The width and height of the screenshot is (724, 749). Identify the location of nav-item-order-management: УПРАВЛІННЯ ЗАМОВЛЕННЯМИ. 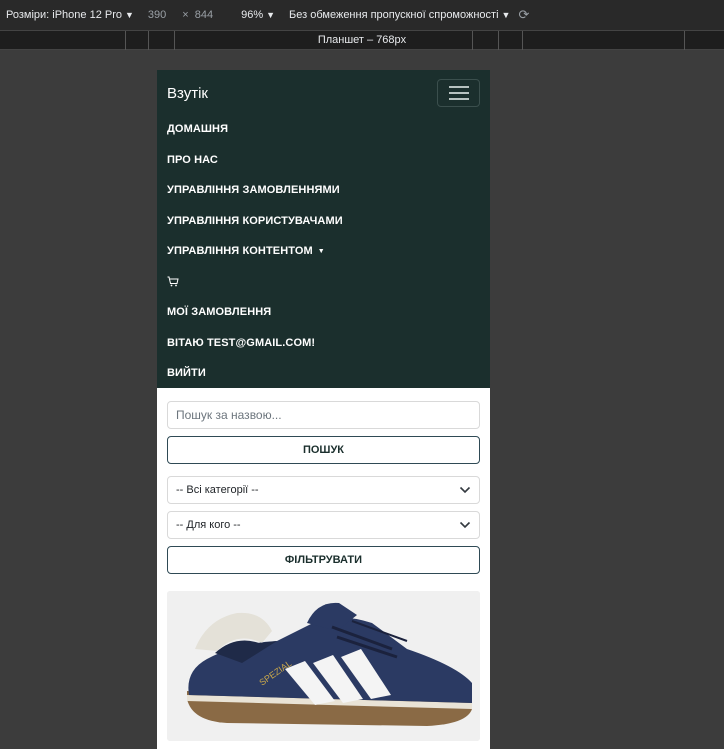
(255, 190).